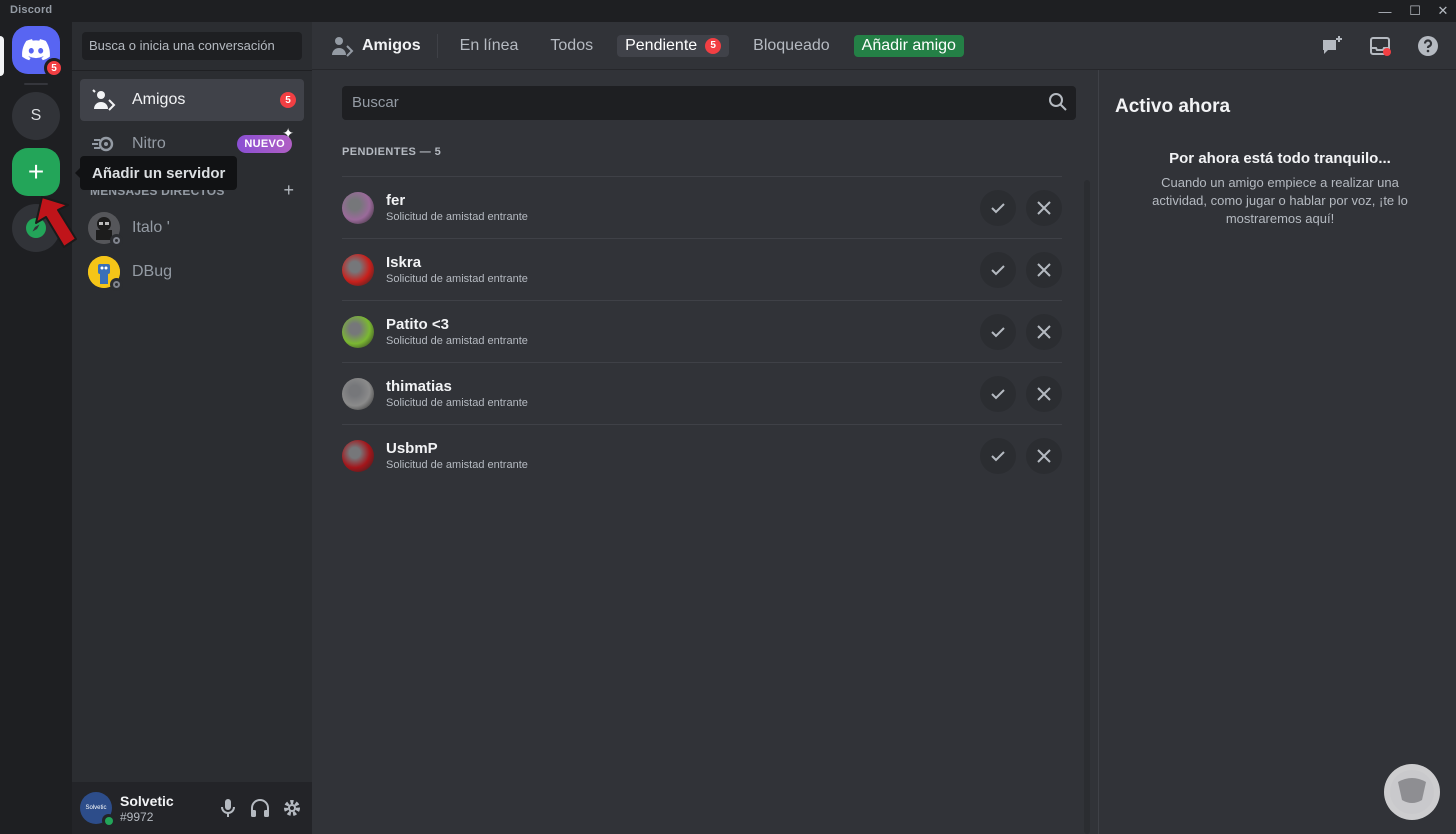 The image size is (1456, 834). Describe the element at coordinates (36, 428) in the screenshot. I see `server-rail: 5 S +` at that location.